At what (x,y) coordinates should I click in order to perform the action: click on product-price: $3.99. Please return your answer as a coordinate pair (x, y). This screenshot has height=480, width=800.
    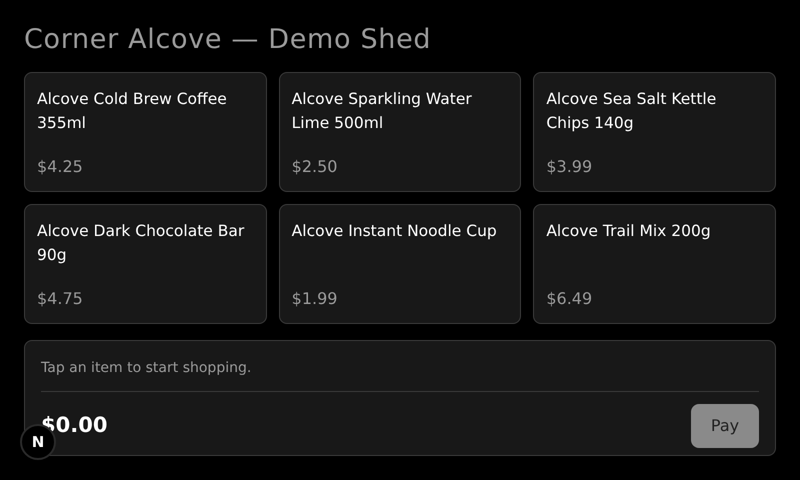
    Looking at the image, I should click on (570, 167).